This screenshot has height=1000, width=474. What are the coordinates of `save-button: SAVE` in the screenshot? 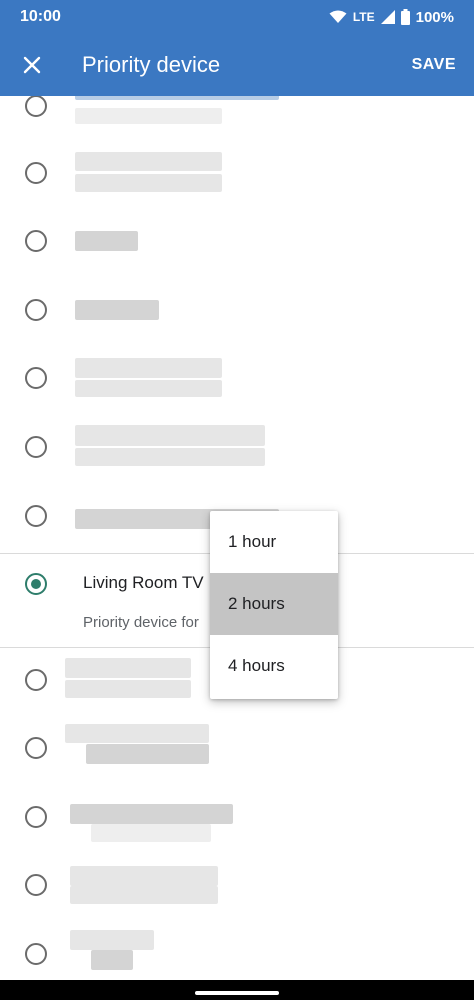 It's located at (434, 65).